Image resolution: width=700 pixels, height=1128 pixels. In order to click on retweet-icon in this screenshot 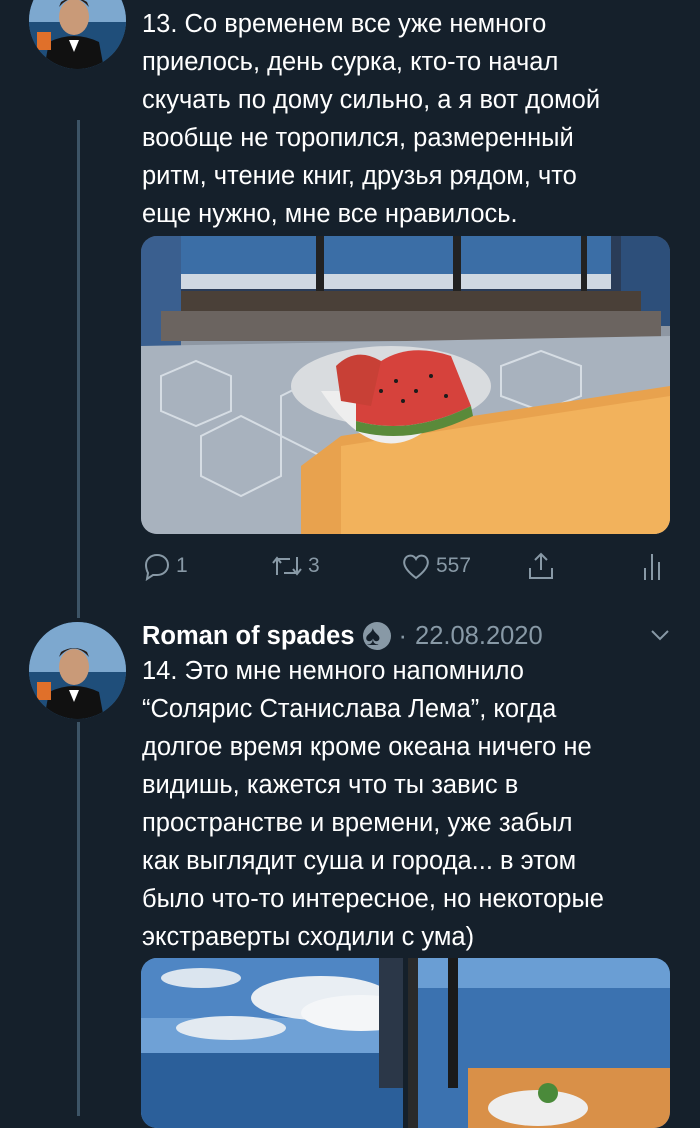, I will do `click(287, 566)`.